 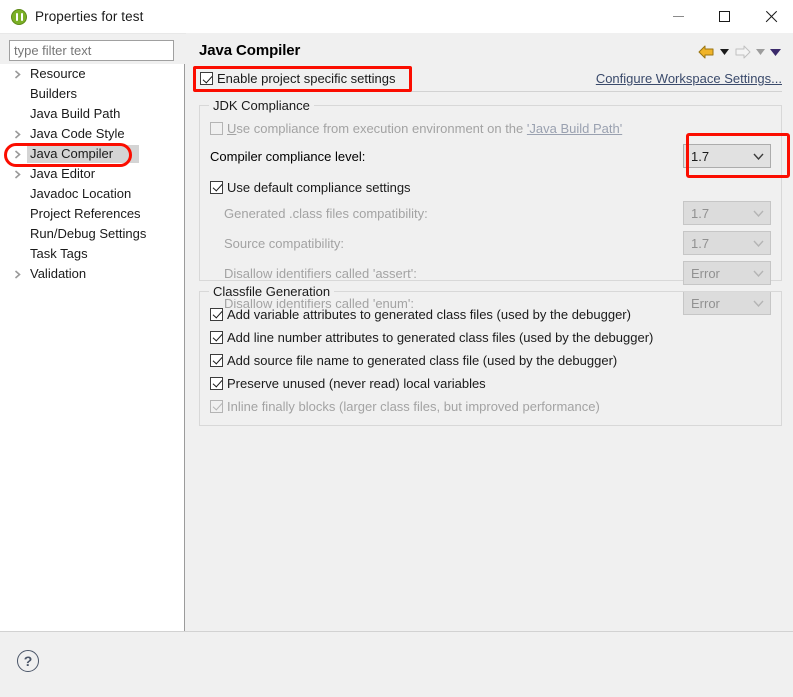 I want to click on header-divider, so click(x=490, y=91).